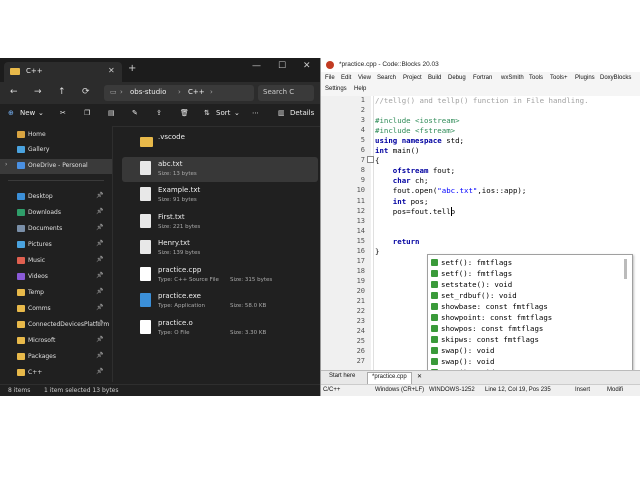 The height and width of the screenshot is (480, 640). Describe the element at coordinates (255, 113) in the screenshot. I see `more-options-icon: ⋯` at that location.